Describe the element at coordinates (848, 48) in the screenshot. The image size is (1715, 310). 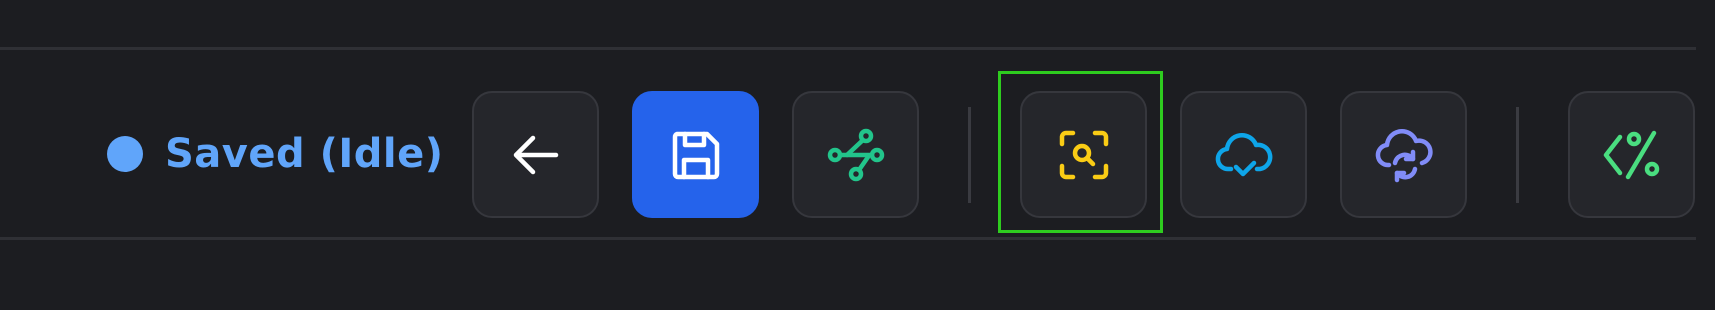
I see `toolbar-top-divider` at that location.